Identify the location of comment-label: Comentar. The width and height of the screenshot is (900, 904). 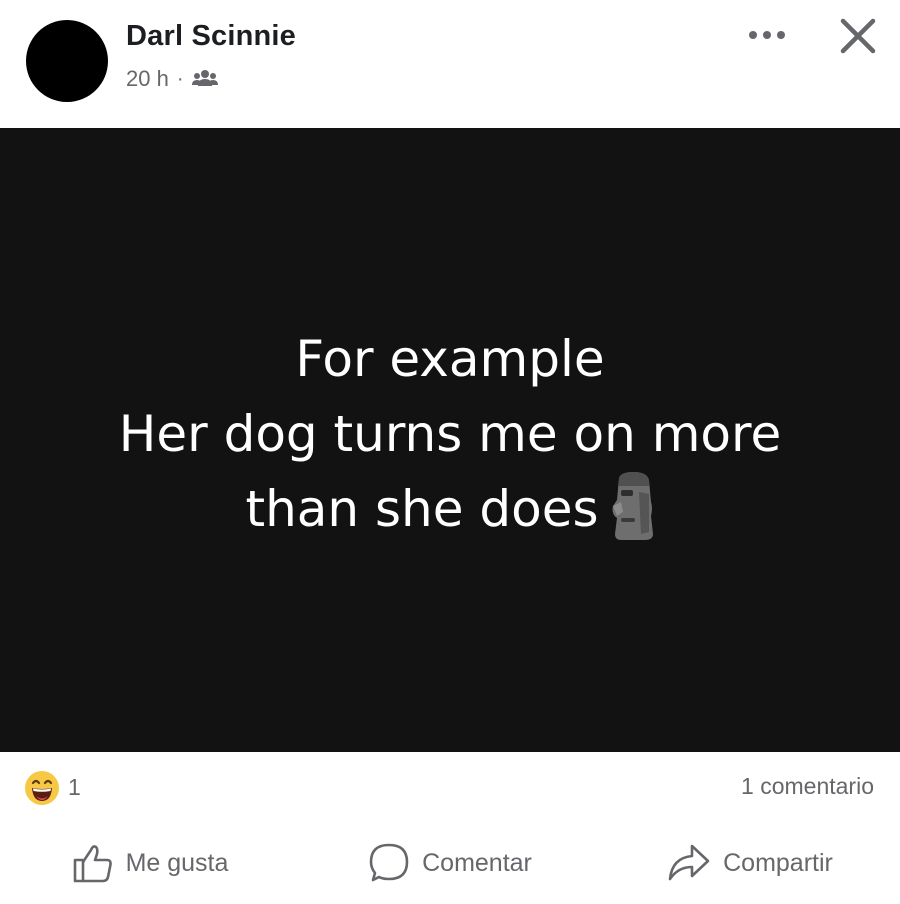
(477, 862).